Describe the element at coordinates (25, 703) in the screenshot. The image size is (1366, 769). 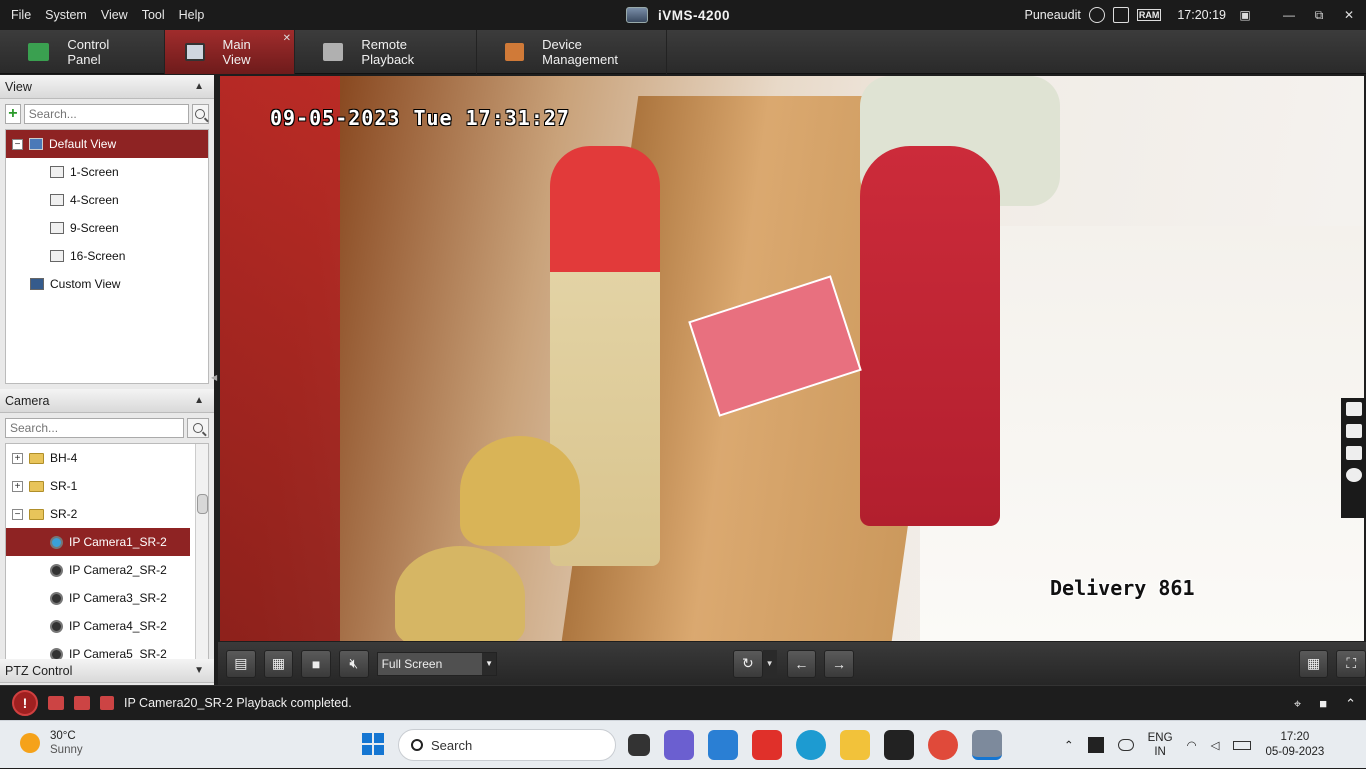
I see `alarm-icon: !` at that location.